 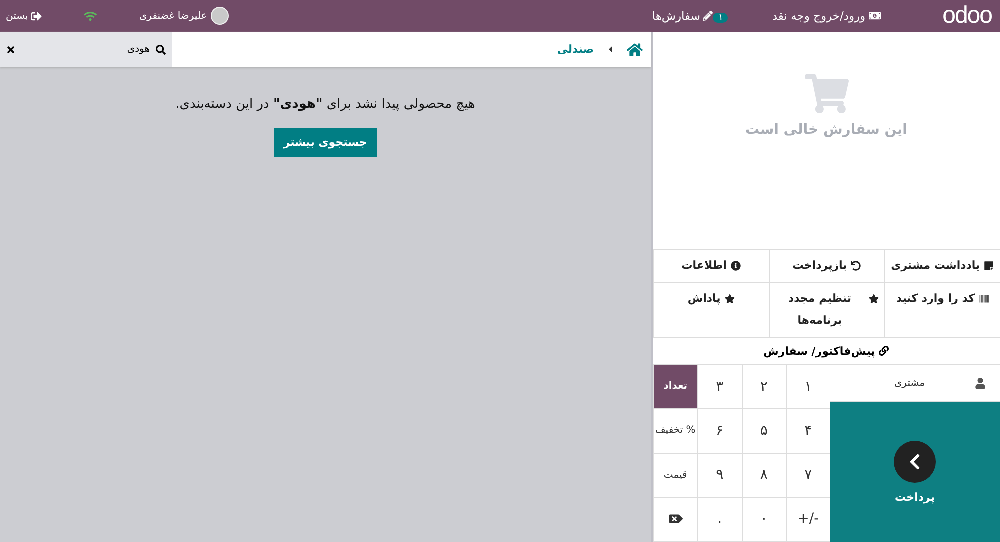 What do you see at coordinates (719, 387) in the screenshot?
I see `numpad-key: ۳` at bounding box center [719, 387].